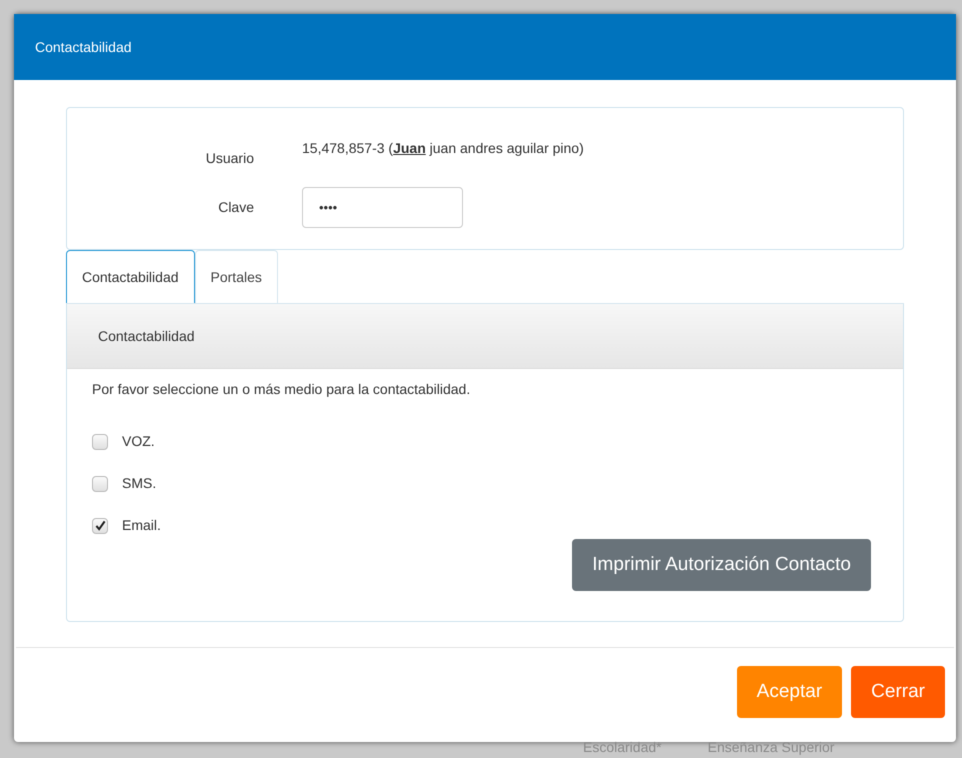 This screenshot has height=758, width=962. Describe the element at coordinates (130, 276) in the screenshot. I see `tab: Contactabilidad` at that location.